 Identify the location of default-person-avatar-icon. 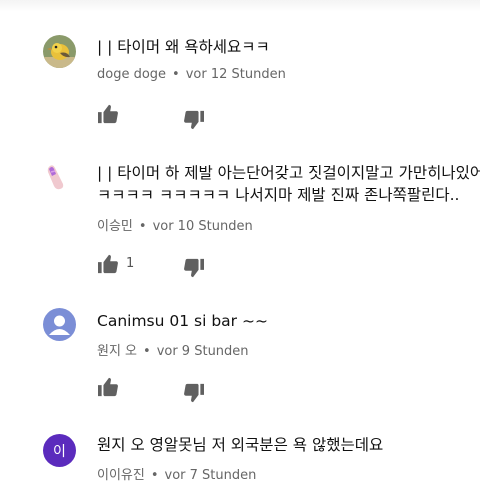
(59, 324).